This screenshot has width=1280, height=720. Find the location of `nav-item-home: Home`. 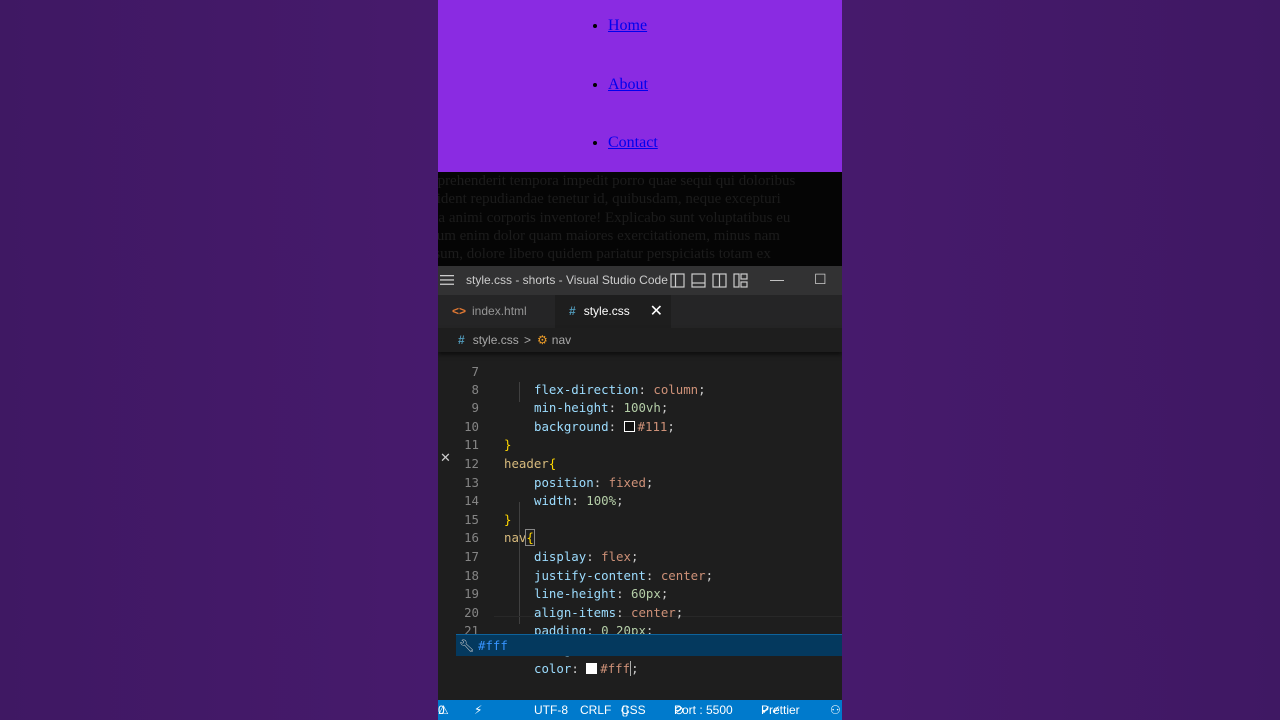

nav-item-home: Home is located at coordinates (633, 29).